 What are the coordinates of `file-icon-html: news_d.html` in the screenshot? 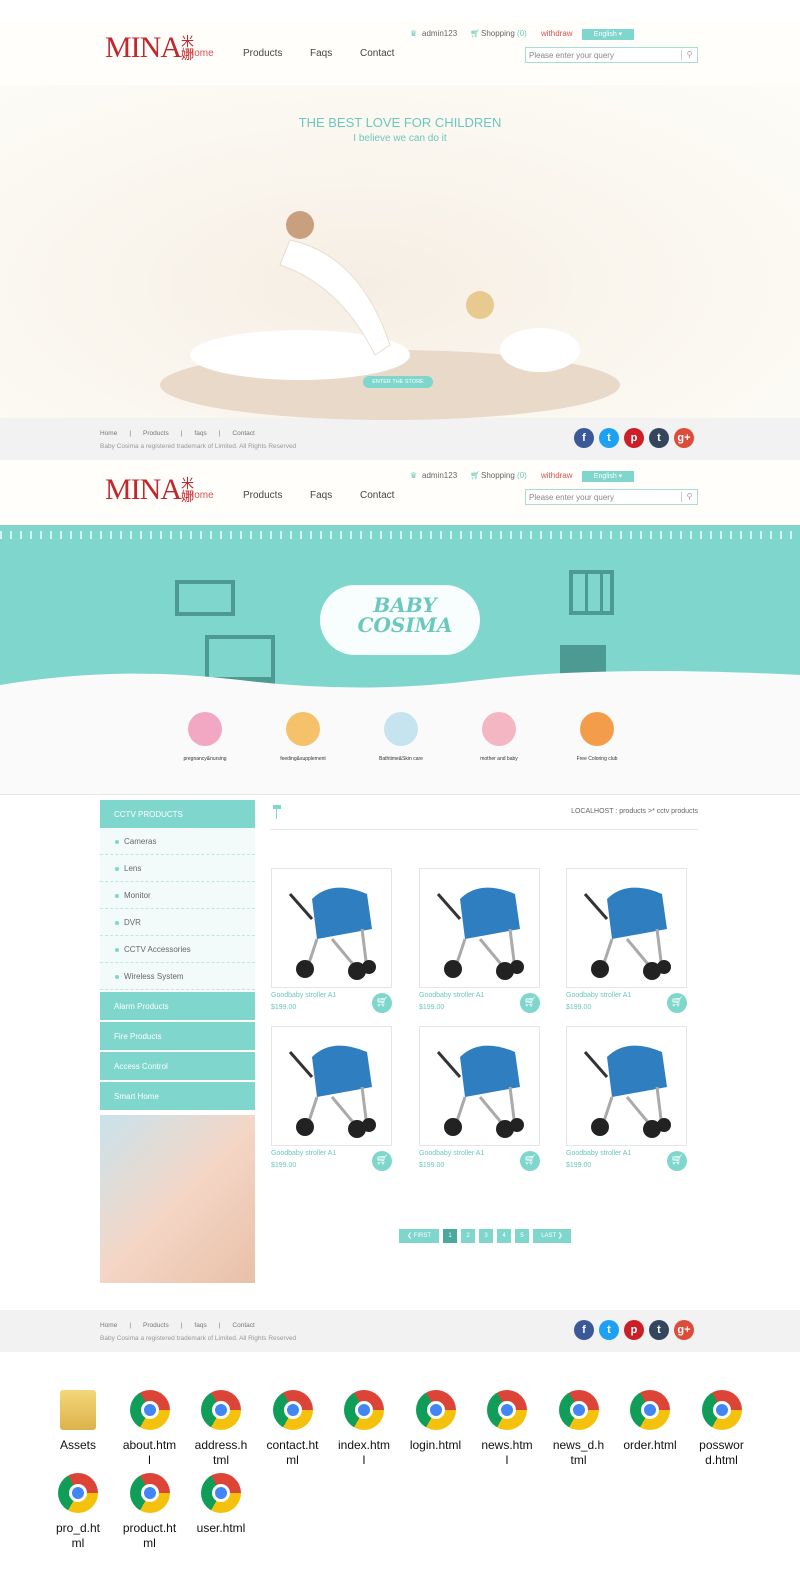 It's located at (579, 1429).